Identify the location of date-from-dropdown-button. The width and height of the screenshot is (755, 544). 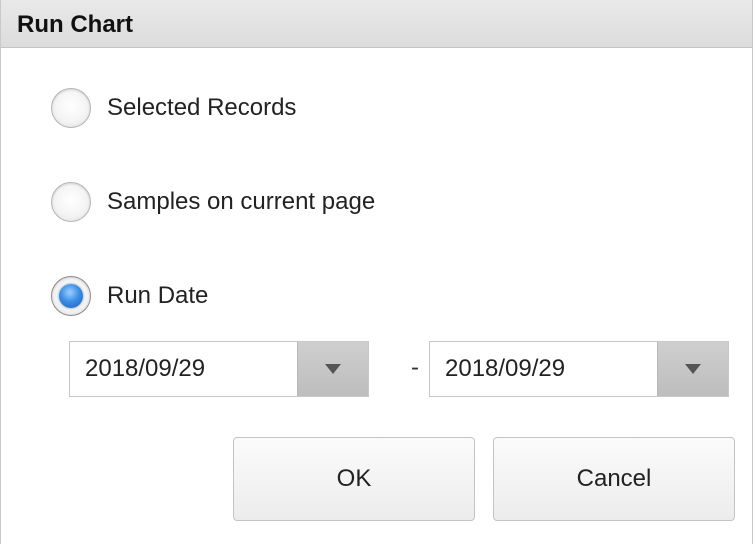
(332, 369).